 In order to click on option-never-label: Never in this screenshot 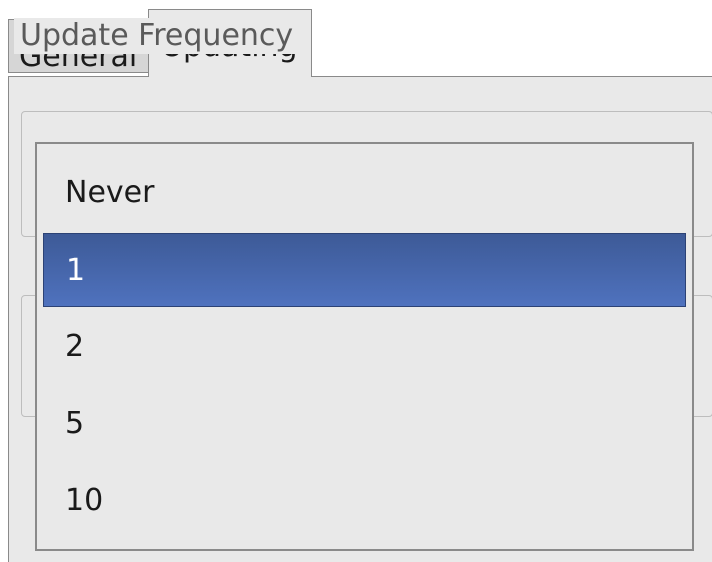, I will do `click(110, 192)`.